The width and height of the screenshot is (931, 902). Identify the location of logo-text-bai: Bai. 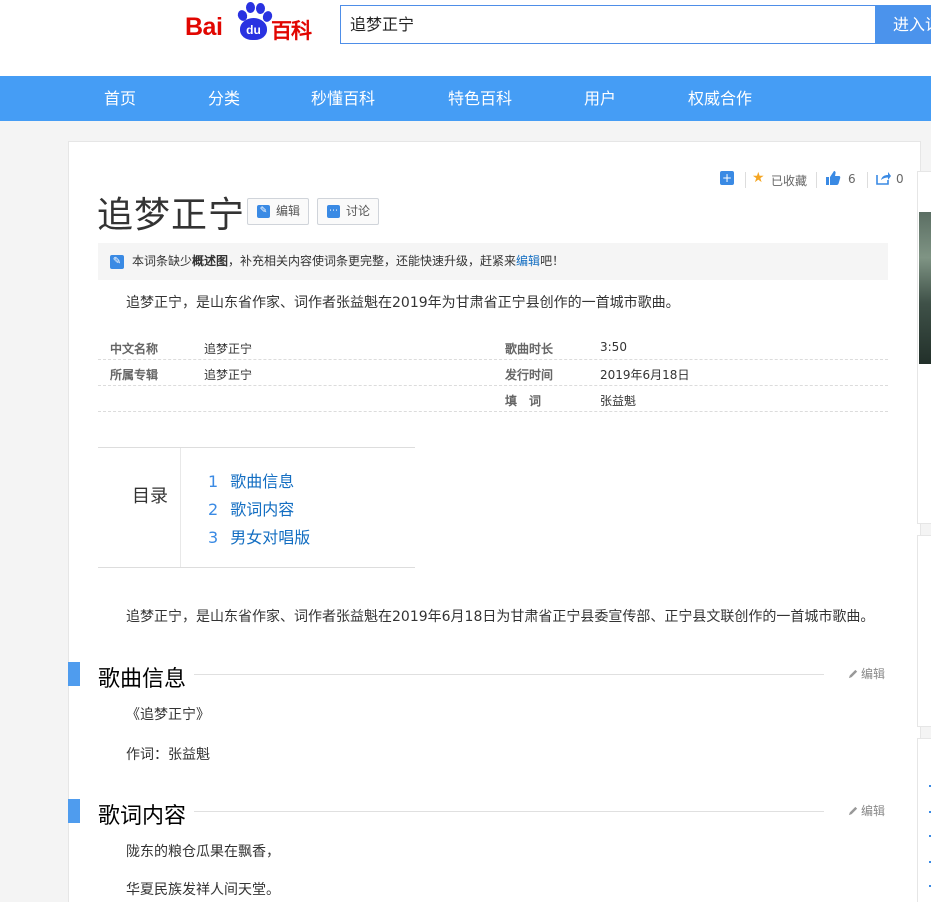
(204, 27).